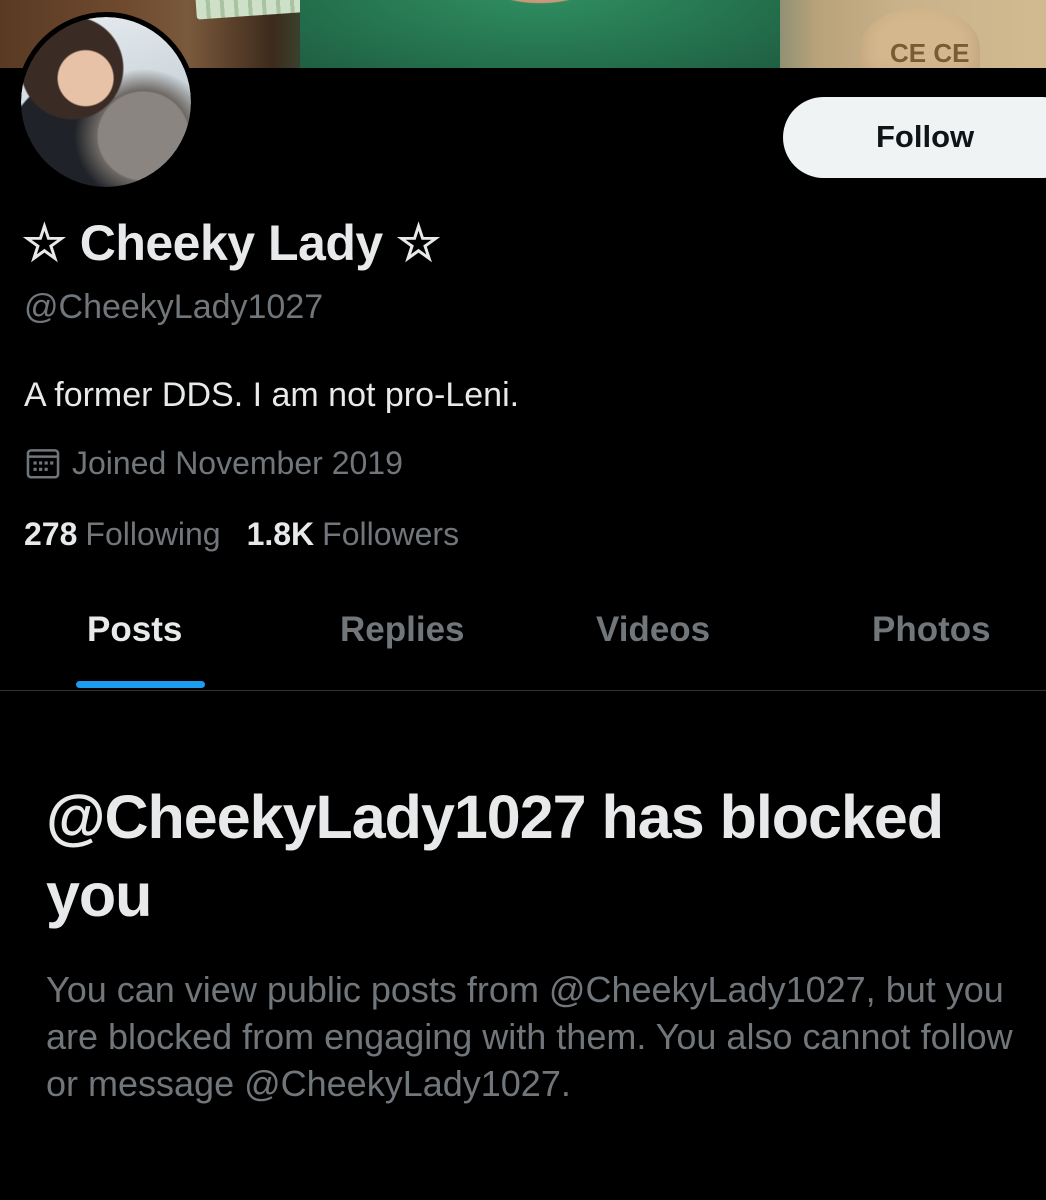  Describe the element at coordinates (51, 534) in the screenshot. I see `following-count: 278` at that location.